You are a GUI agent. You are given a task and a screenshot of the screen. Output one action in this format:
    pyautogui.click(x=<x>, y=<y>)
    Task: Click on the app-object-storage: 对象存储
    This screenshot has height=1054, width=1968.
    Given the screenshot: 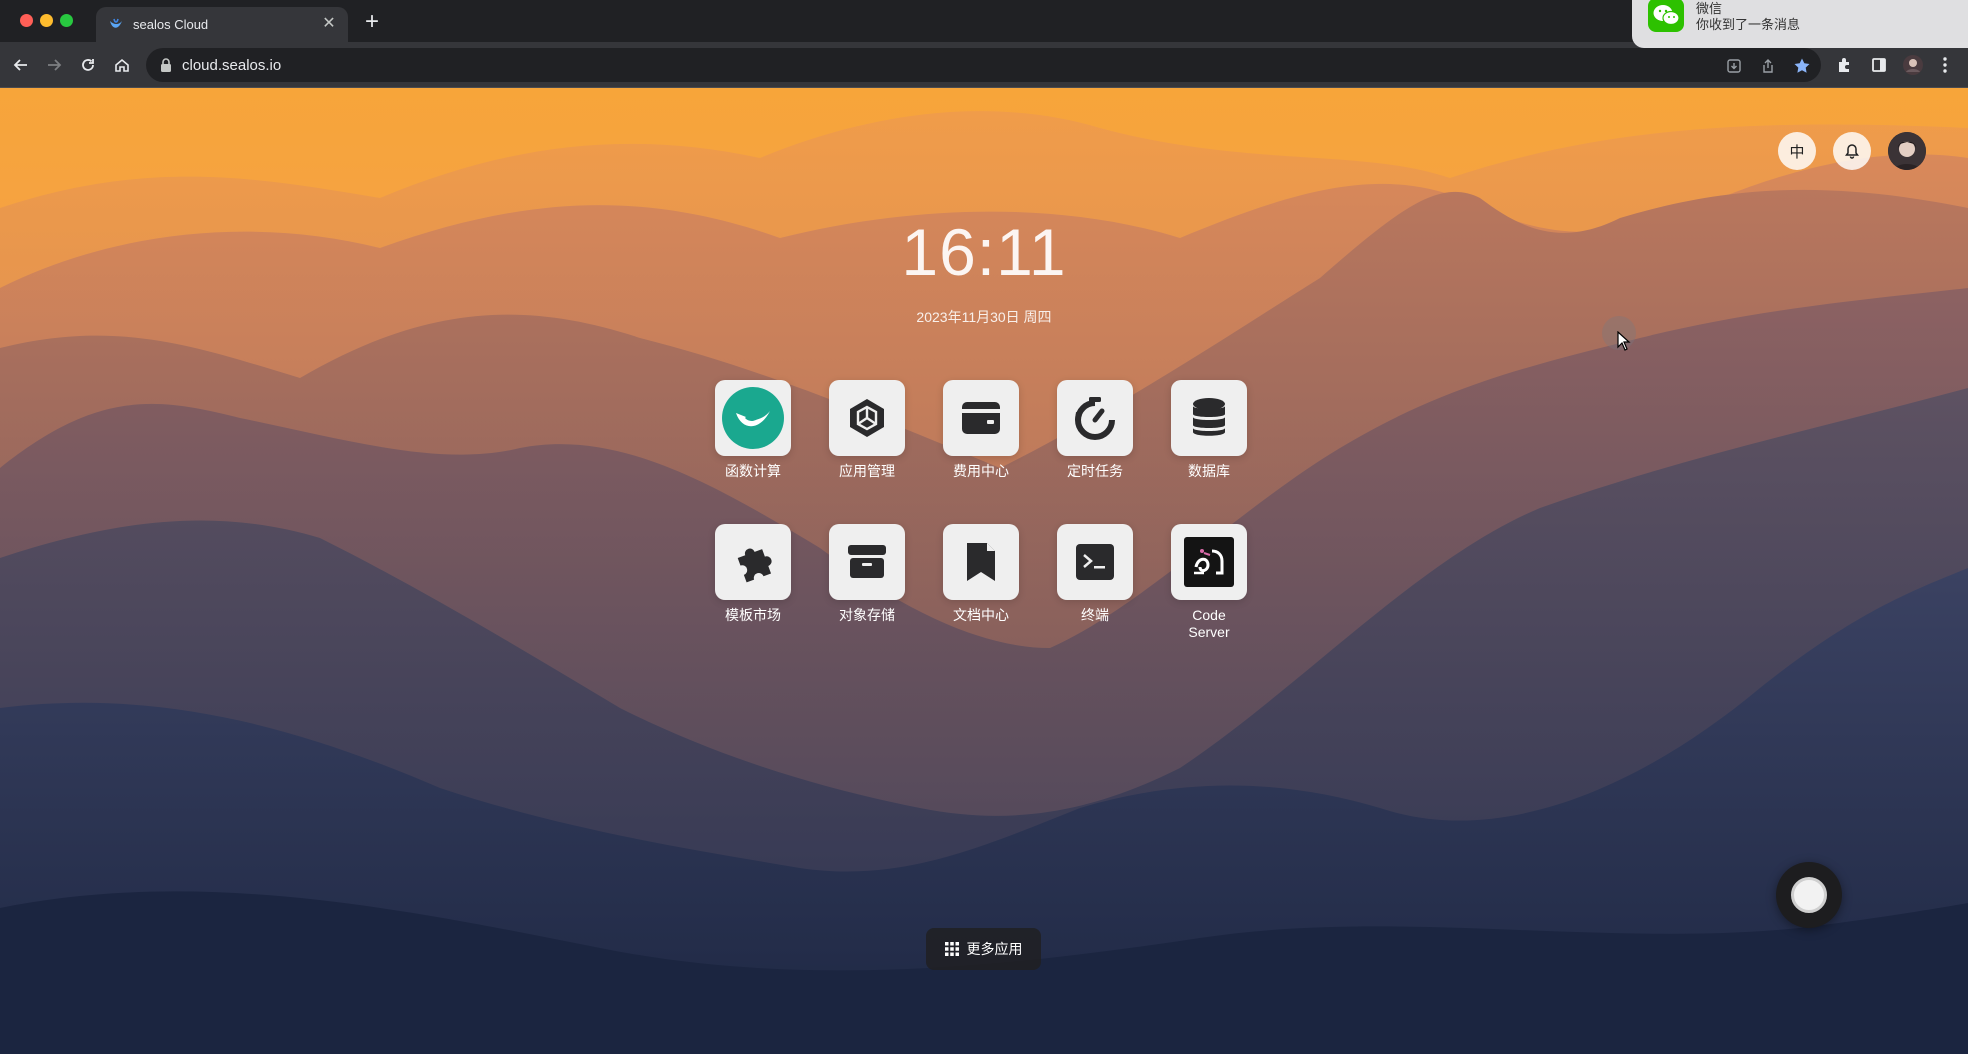 What is the action you would take?
    pyautogui.click(x=867, y=574)
    